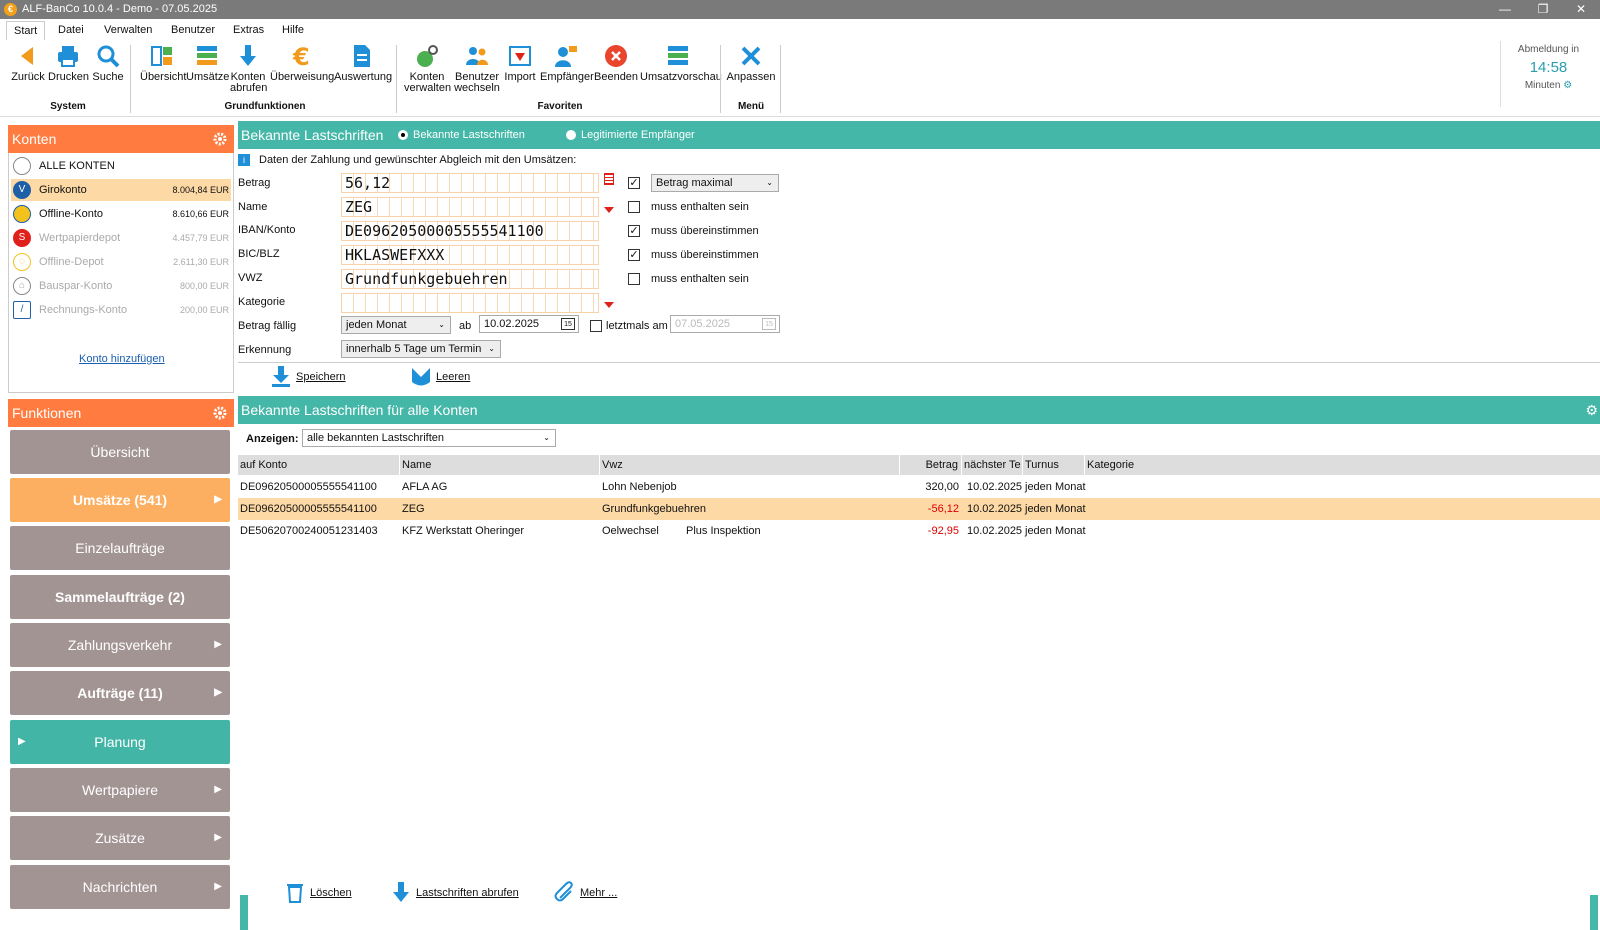 The width and height of the screenshot is (1600, 930). What do you see at coordinates (396, 79) in the screenshot?
I see `ribbon-separator` at bounding box center [396, 79].